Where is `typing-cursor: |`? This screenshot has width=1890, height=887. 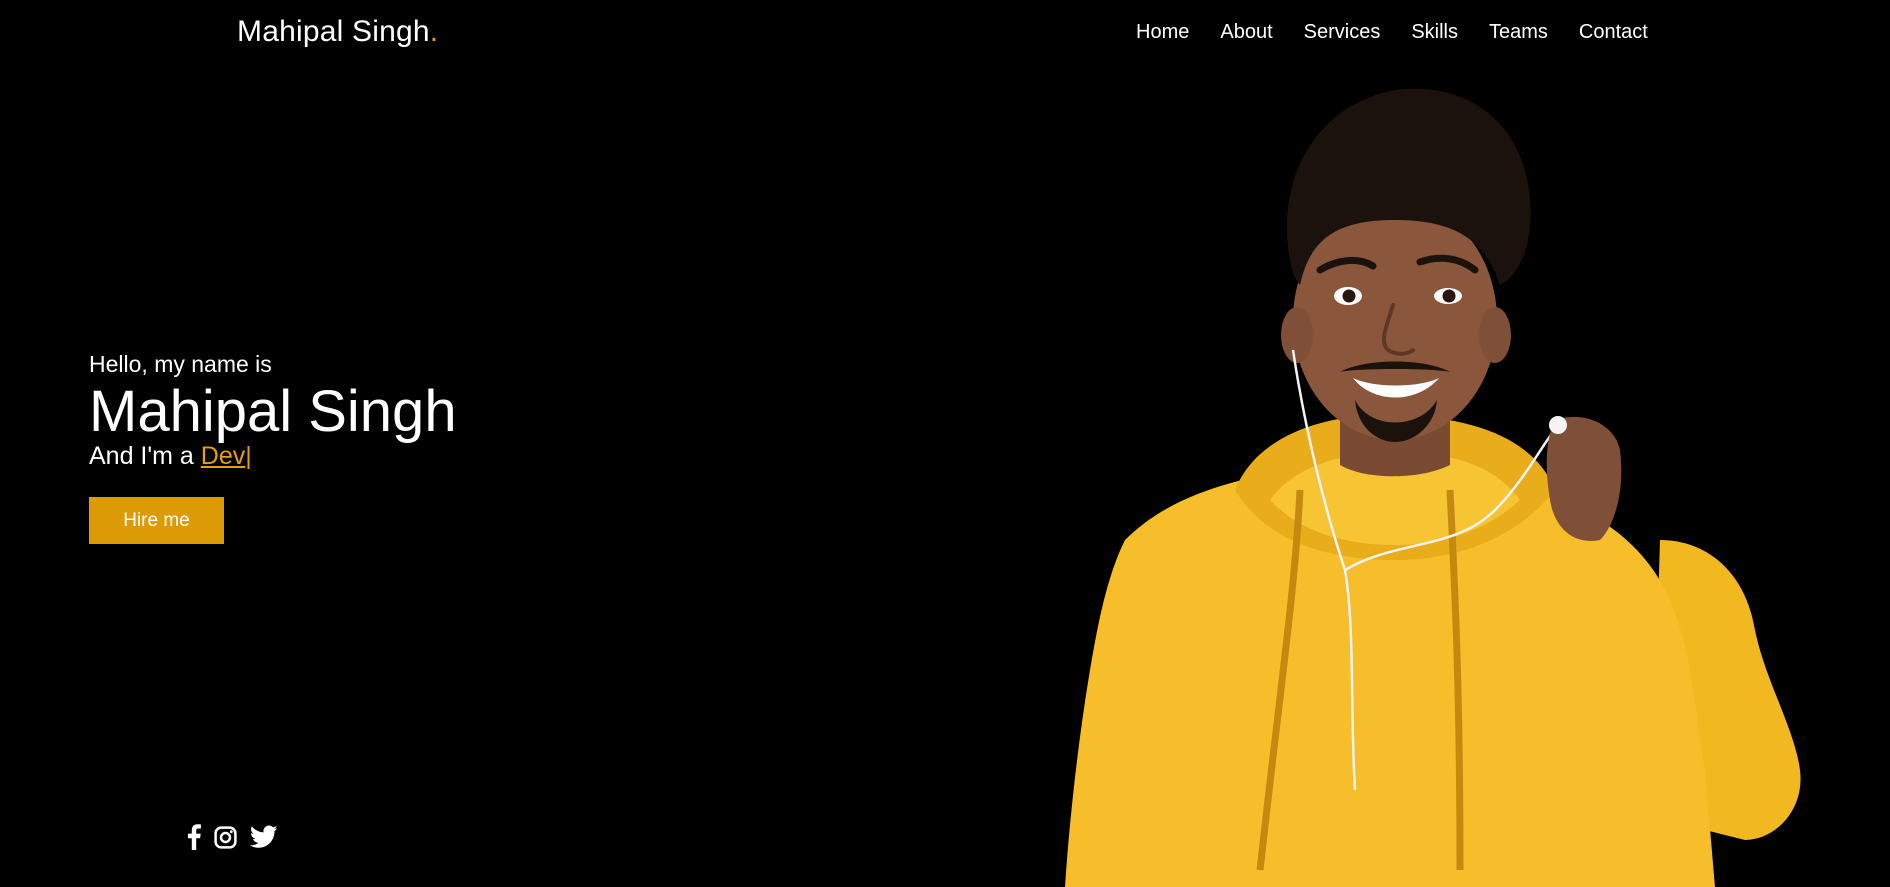 typing-cursor: | is located at coordinates (248, 456).